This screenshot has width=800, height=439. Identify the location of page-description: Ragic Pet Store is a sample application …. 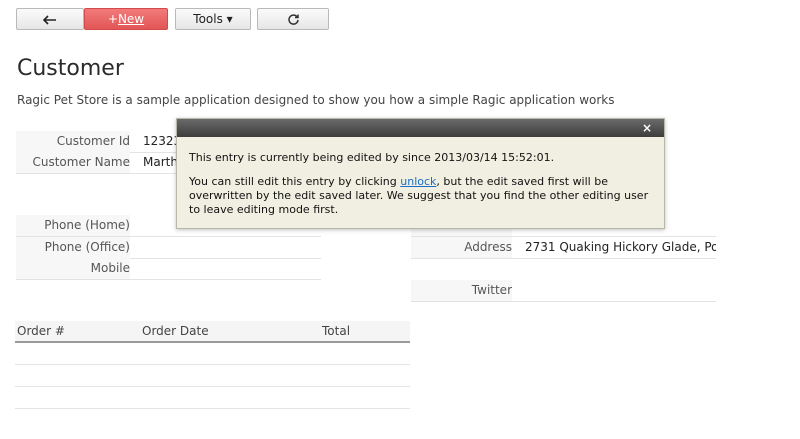
(316, 100).